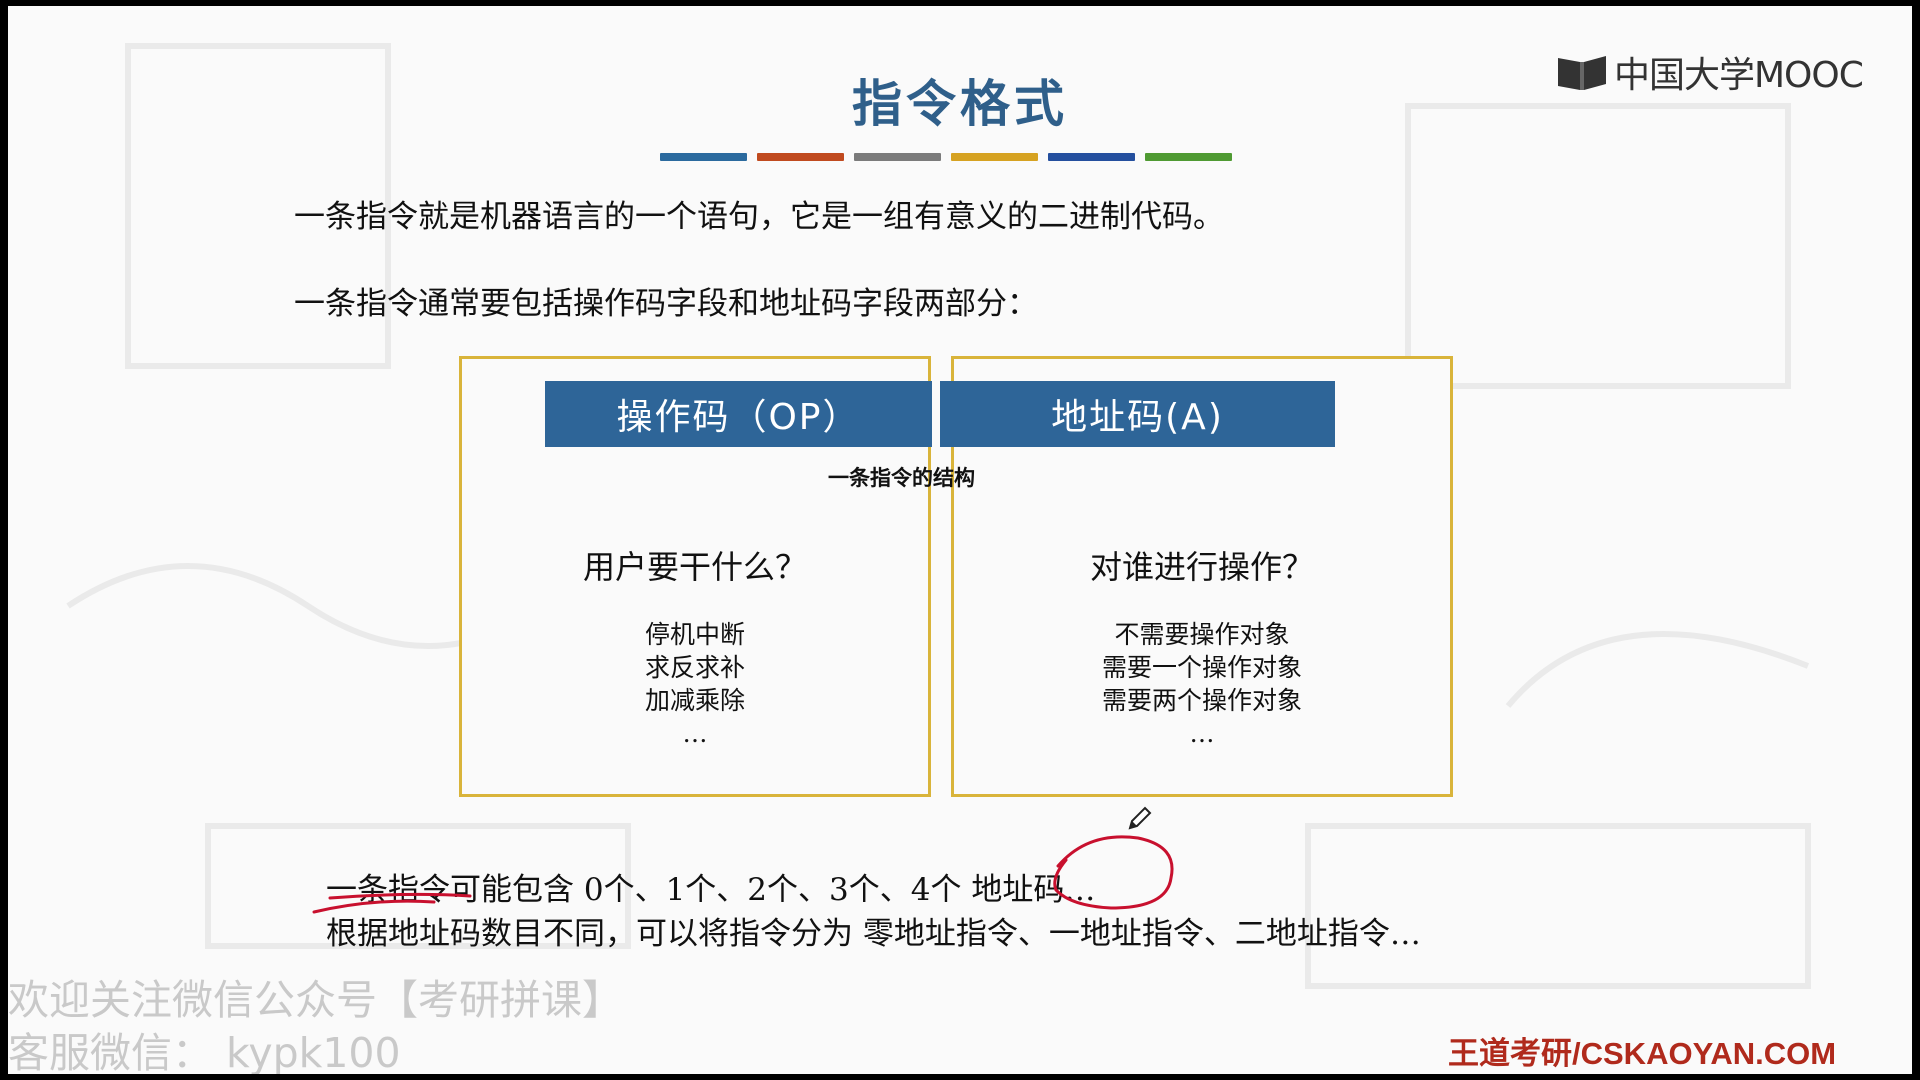 The image size is (1920, 1080). I want to click on address-header: 地址码(A), so click(1137, 414).